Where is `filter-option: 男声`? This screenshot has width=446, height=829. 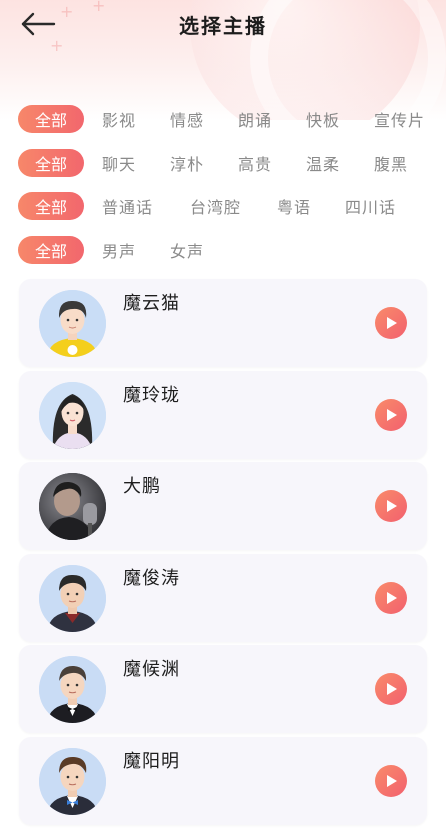 filter-option: 男声 is located at coordinates (136, 250).